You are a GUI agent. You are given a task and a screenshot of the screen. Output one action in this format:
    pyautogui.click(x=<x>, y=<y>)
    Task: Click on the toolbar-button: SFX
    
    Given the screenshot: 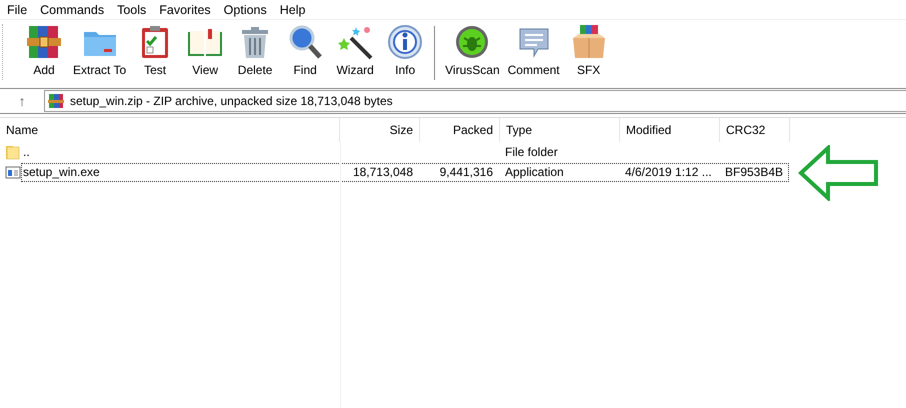 What is the action you would take?
    pyautogui.click(x=589, y=50)
    